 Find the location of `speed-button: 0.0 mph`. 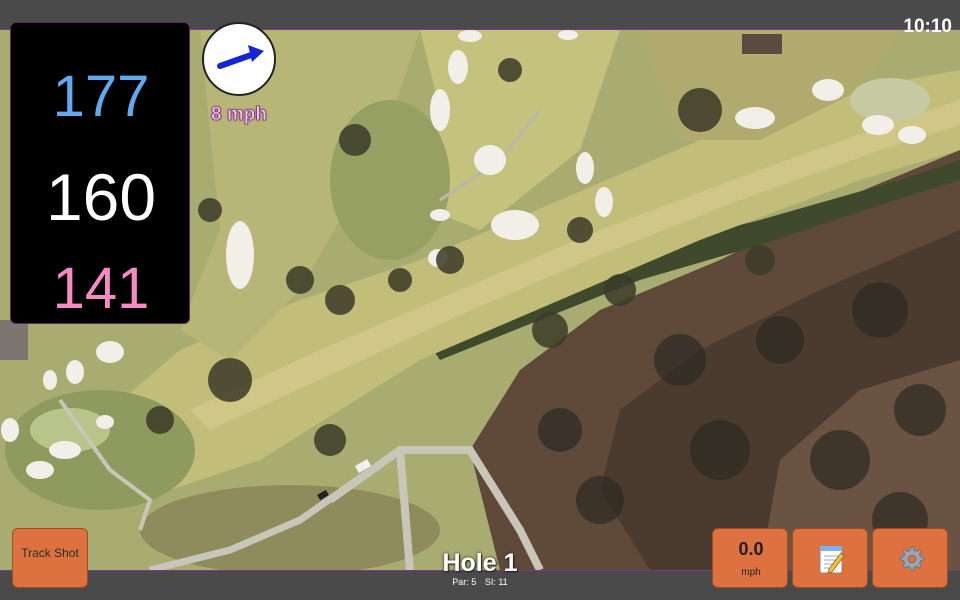

speed-button: 0.0 mph is located at coordinates (750, 558).